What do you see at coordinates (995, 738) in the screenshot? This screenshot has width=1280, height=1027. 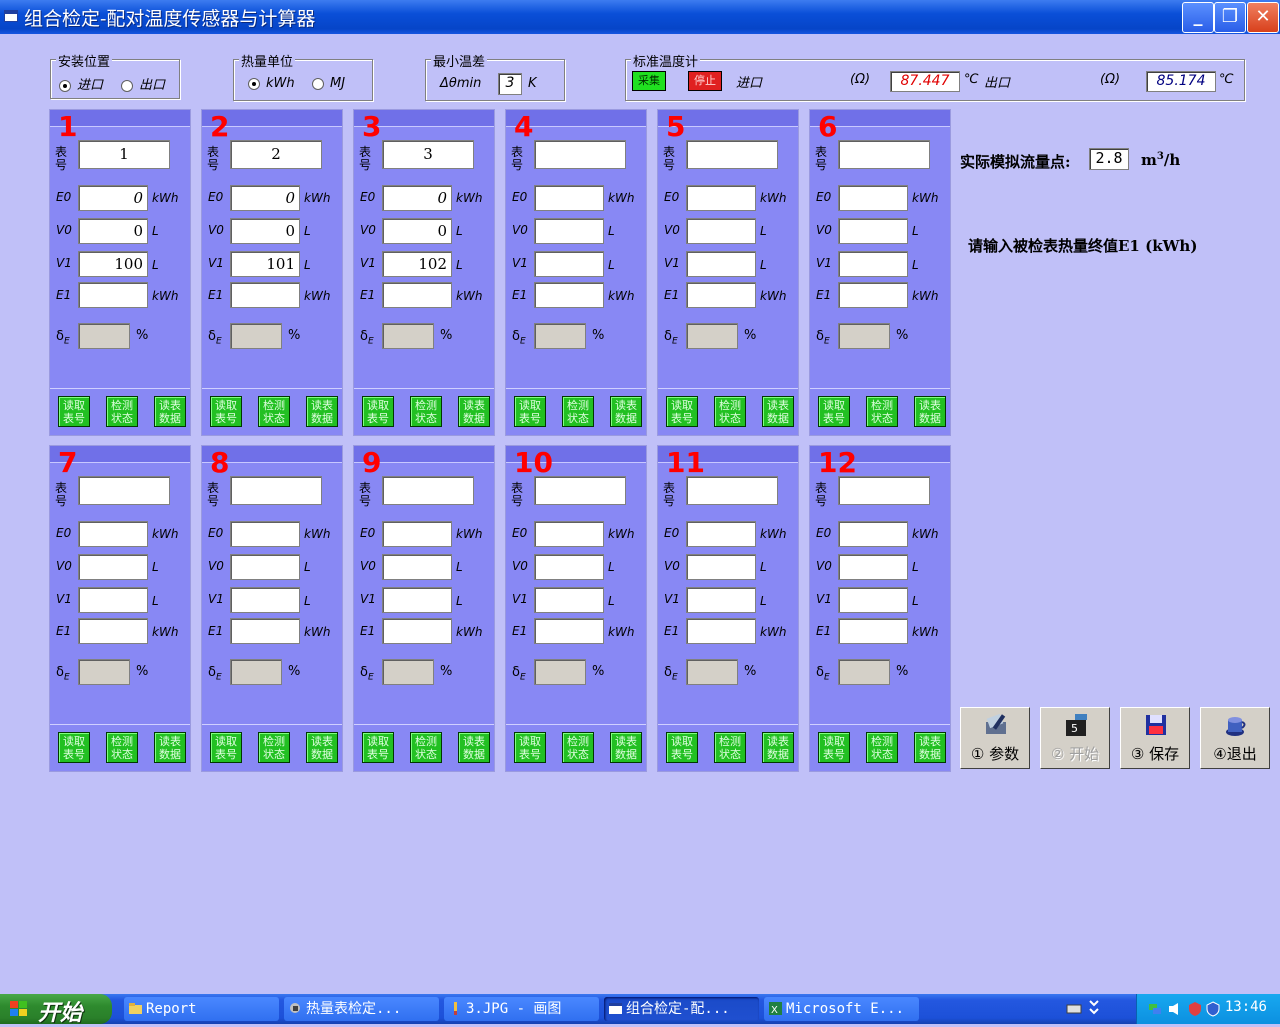 I see `params-button: ① 参数` at bounding box center [995, 738].